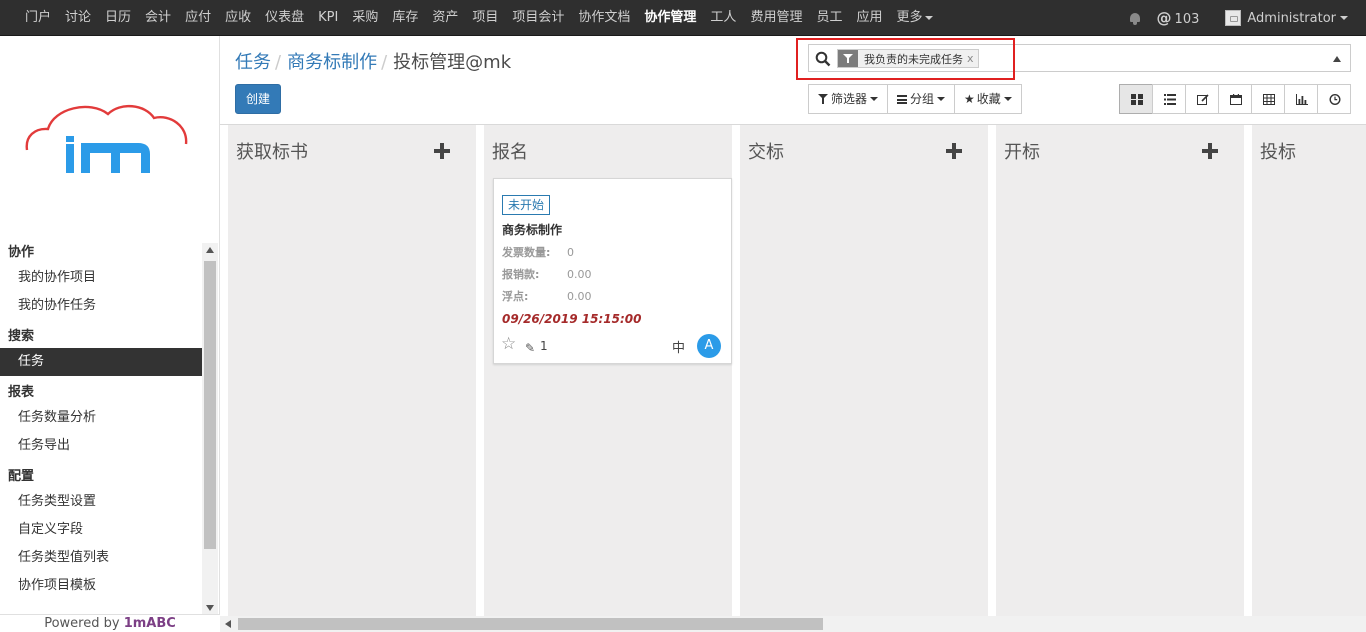 The height and width of the screenshot is (632, 1366). What do you see at coordinates (1164, 18) in the screenshot?
I see `at-icon: @` at bounding box center [1164, 18].